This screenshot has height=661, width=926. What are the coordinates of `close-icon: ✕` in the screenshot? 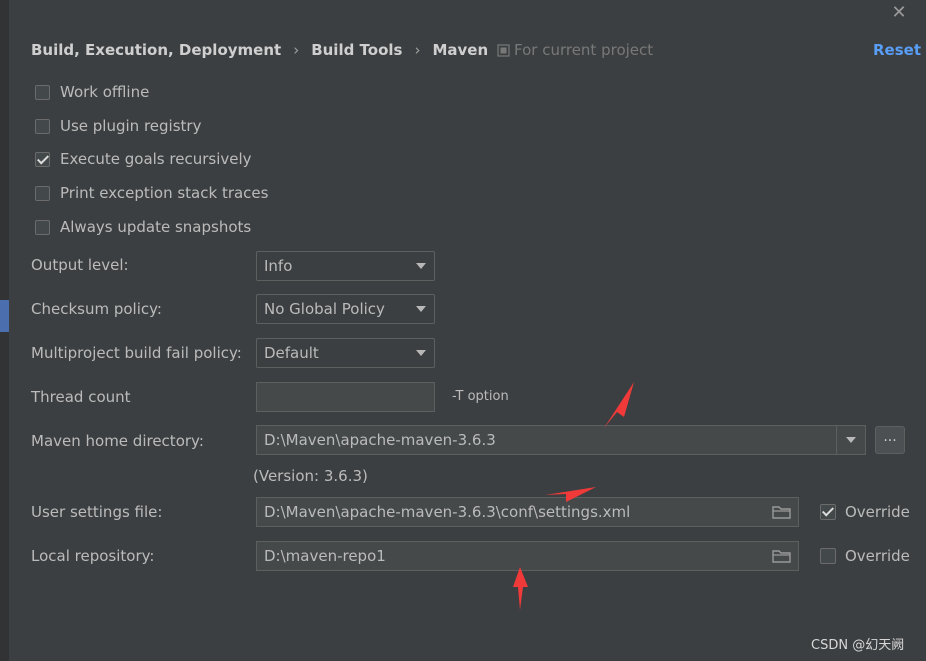 It's located at (899, 13).